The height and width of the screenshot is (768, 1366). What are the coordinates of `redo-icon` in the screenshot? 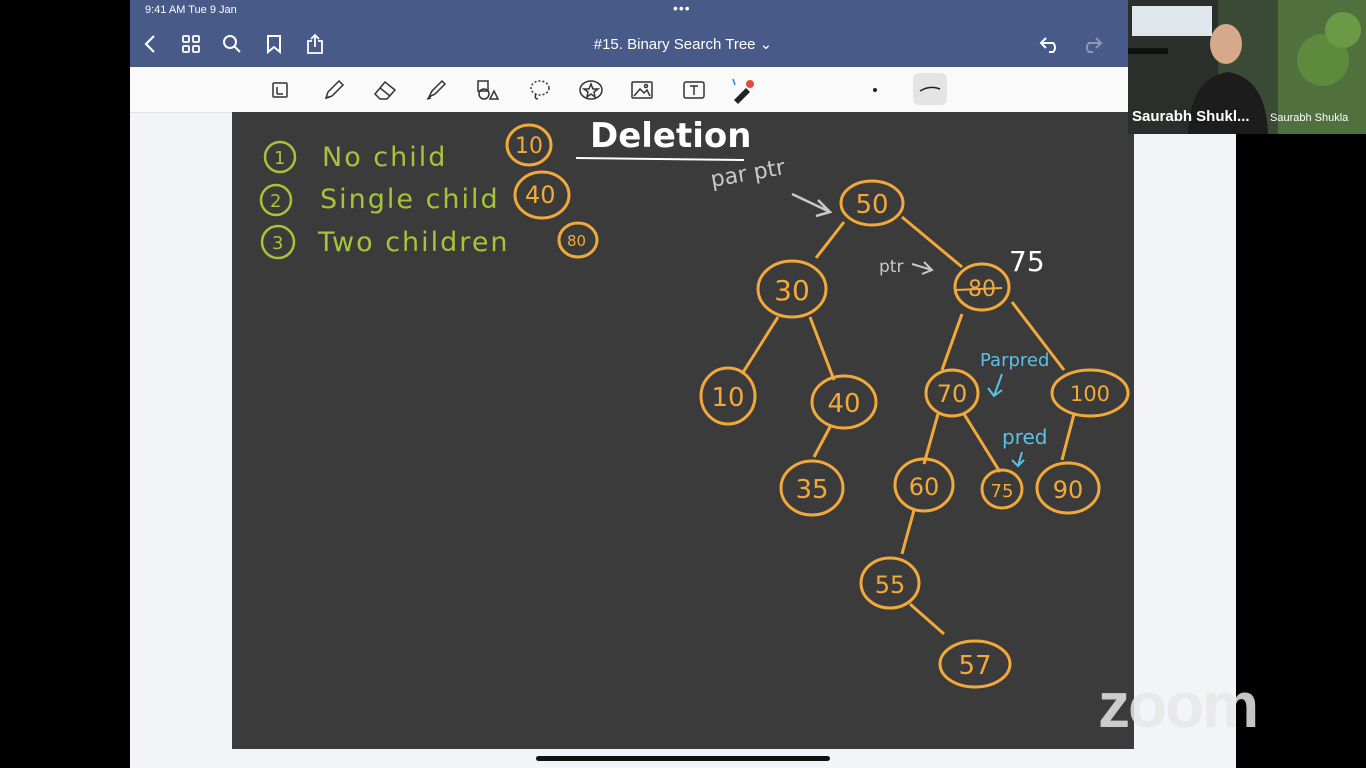 It's located at (1092, 44).